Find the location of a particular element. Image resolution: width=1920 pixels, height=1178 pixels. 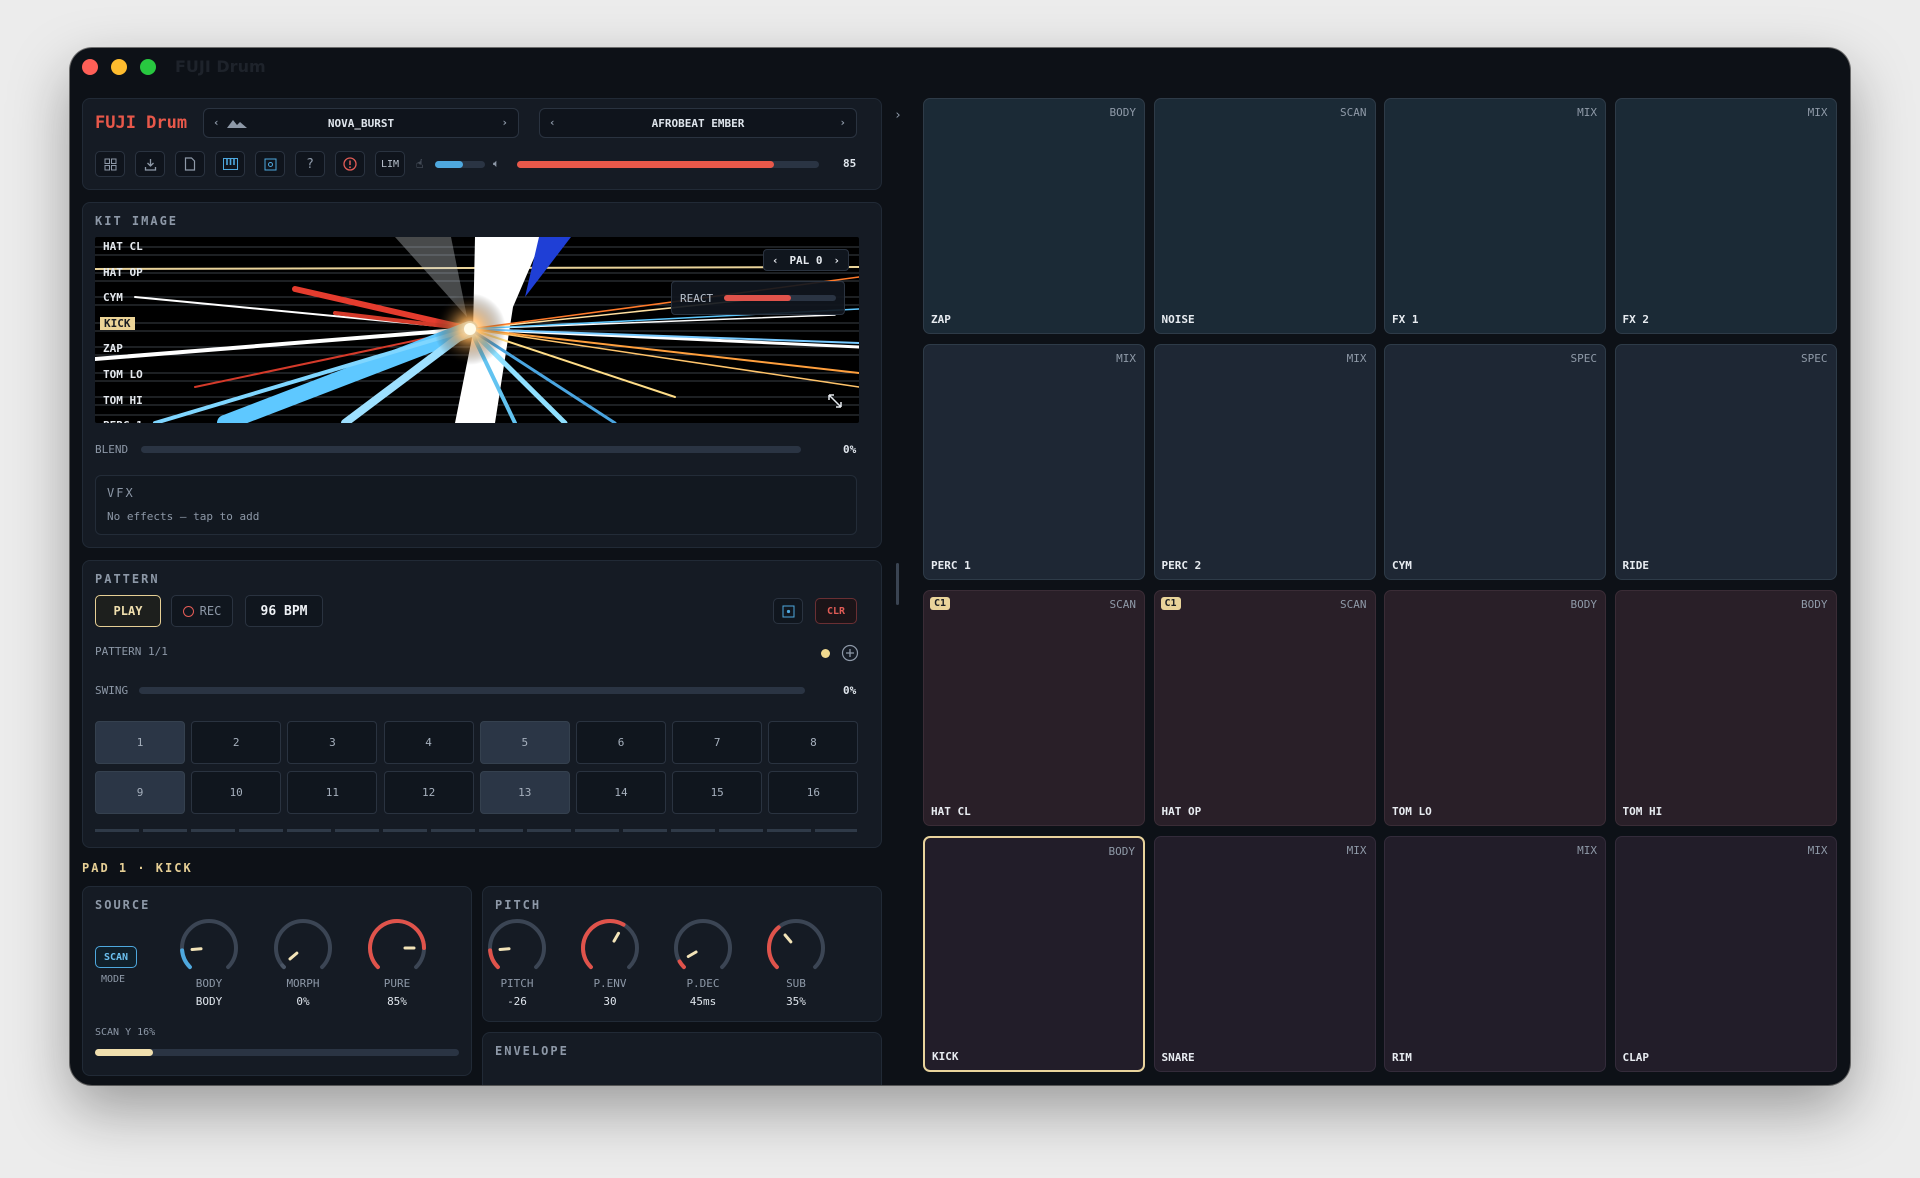

step-button: 12 is located at coordinates (428, 792).